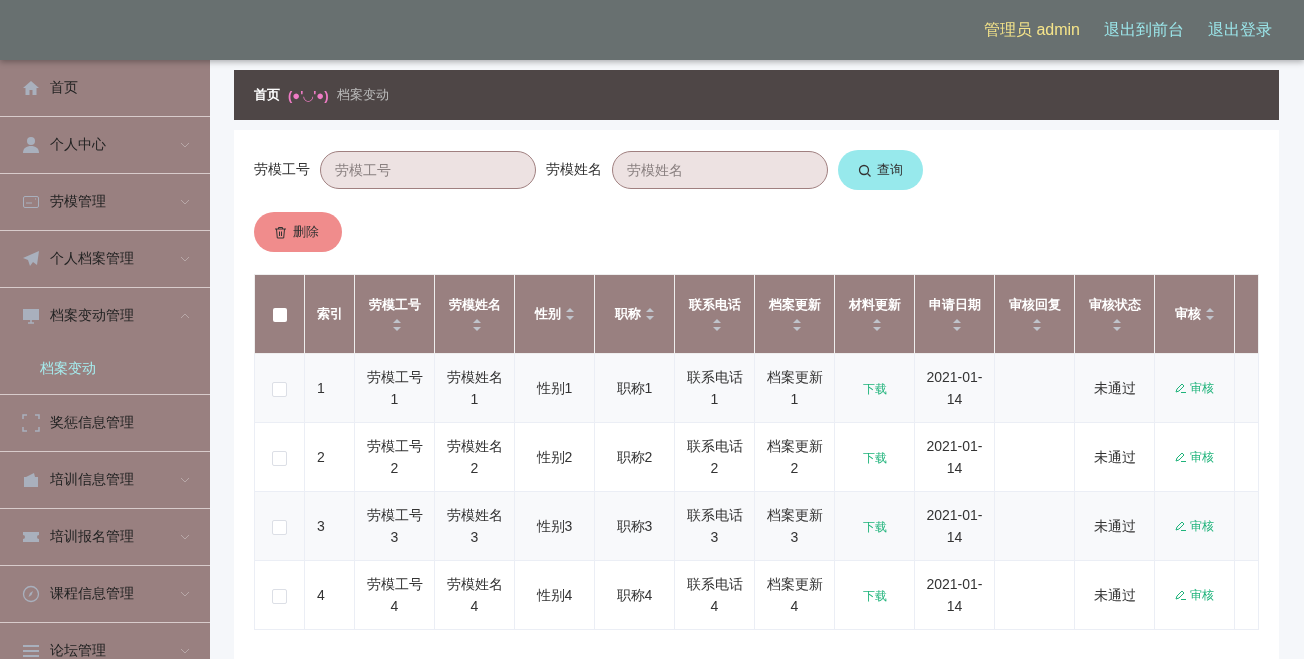 The height and width of the screenshot is (659, 1304). What do you see at coordinates (394, 595) in the screenshot?
I see `table-cell: 劳模工号4` at bounding box center [394, 595].